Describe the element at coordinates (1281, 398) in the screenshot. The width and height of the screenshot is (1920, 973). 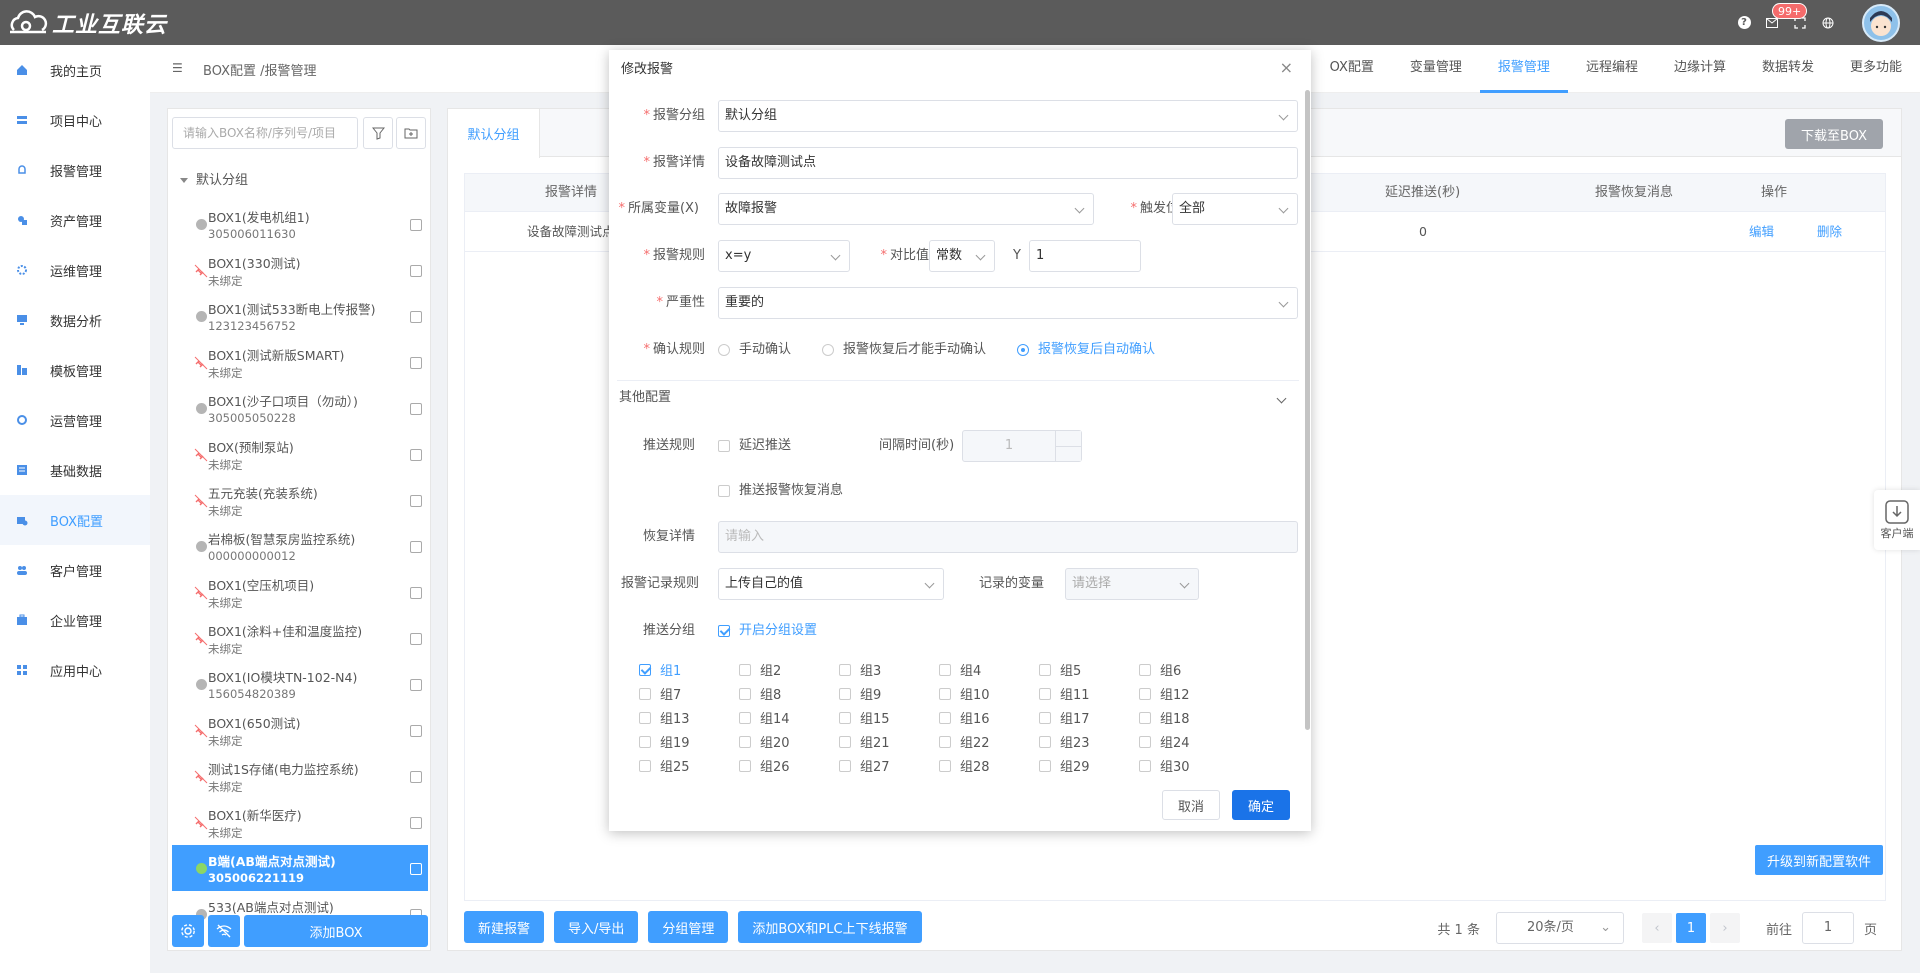
I see `chevron-down-icon` at that location.